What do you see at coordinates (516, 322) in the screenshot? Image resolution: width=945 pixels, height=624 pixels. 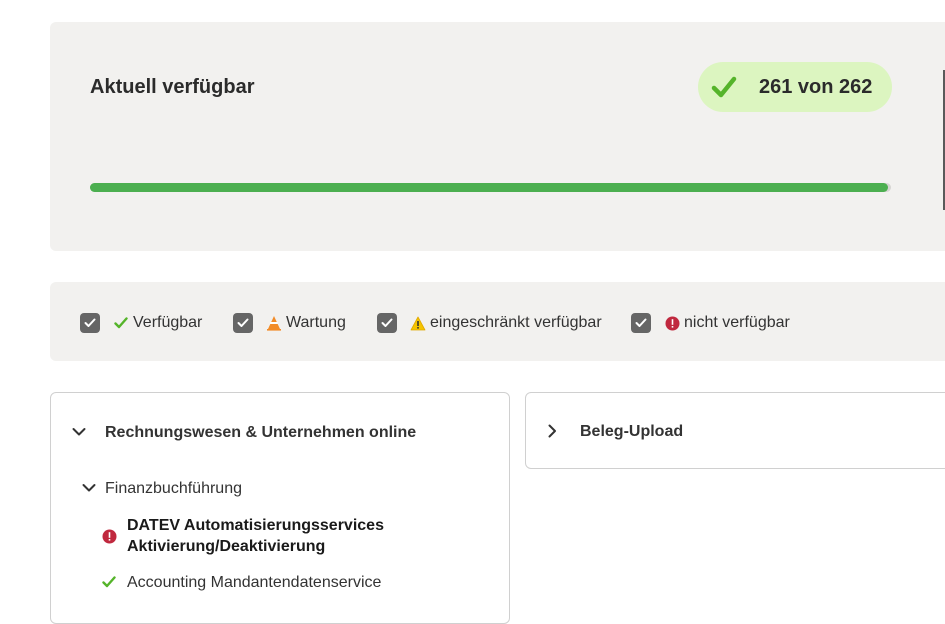 I see `filter-label: eingeschränkt verfügbar` at bounding box center [516, 322].